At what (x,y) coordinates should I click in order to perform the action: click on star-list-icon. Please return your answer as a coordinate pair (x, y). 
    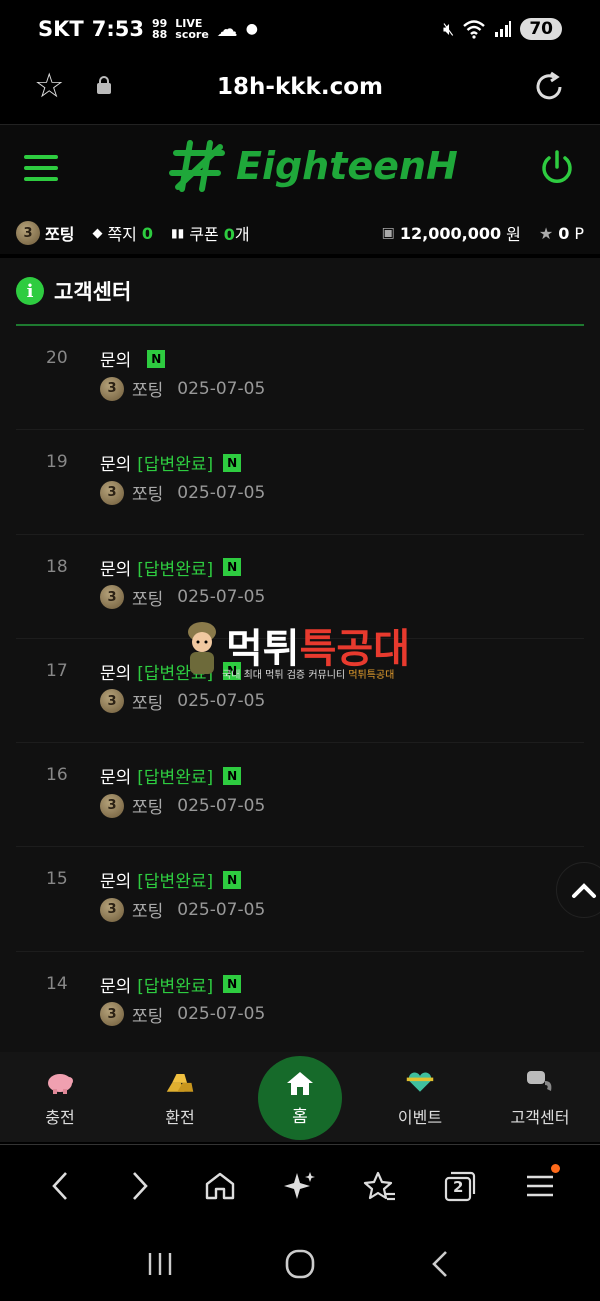
    Looking at the image, I should click on (379, 1185).